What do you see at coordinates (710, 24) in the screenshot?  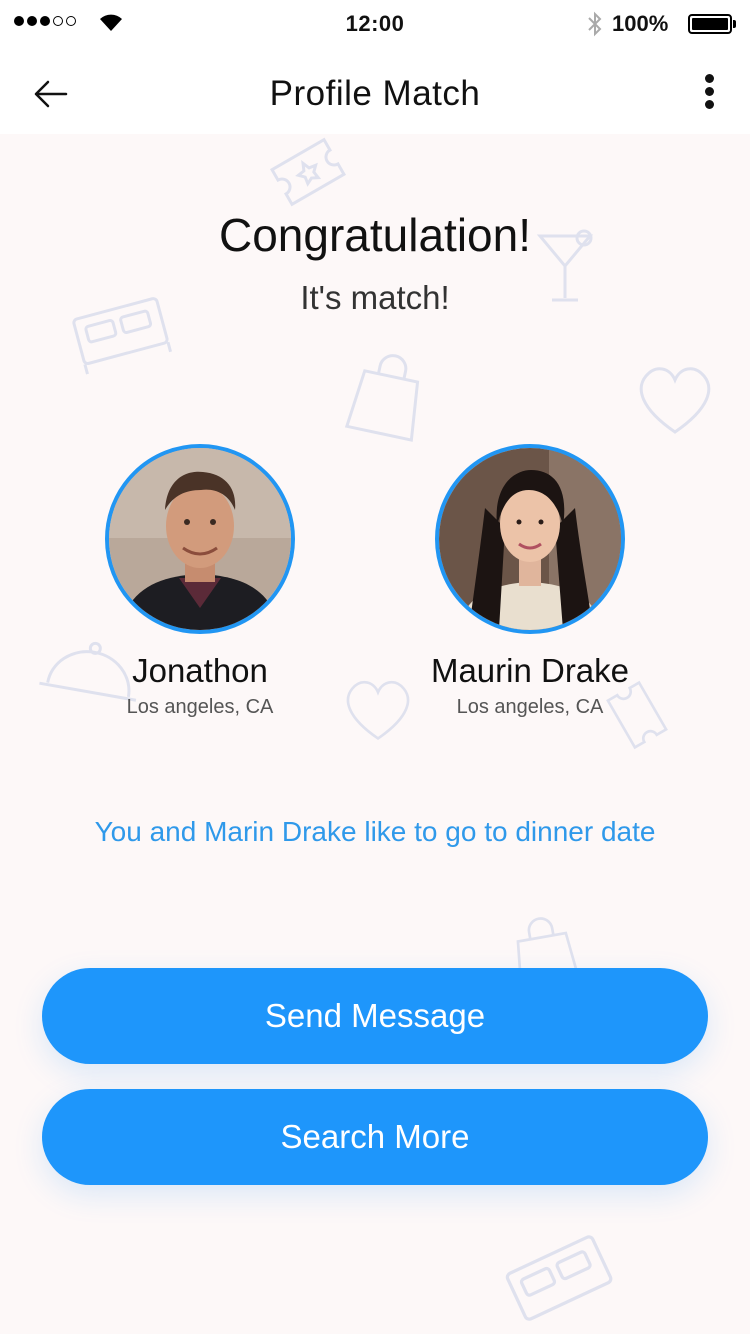 I see `battery-icon` at bounding box center [710, 24].